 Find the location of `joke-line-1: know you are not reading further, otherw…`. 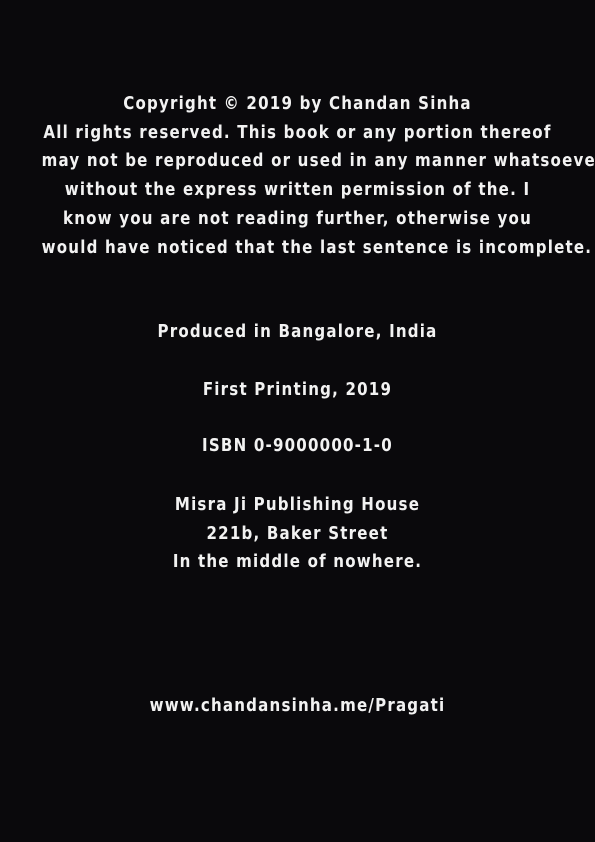

joke-line-1: know you are not reading further, otherw… is located at coordinates (297, 218).